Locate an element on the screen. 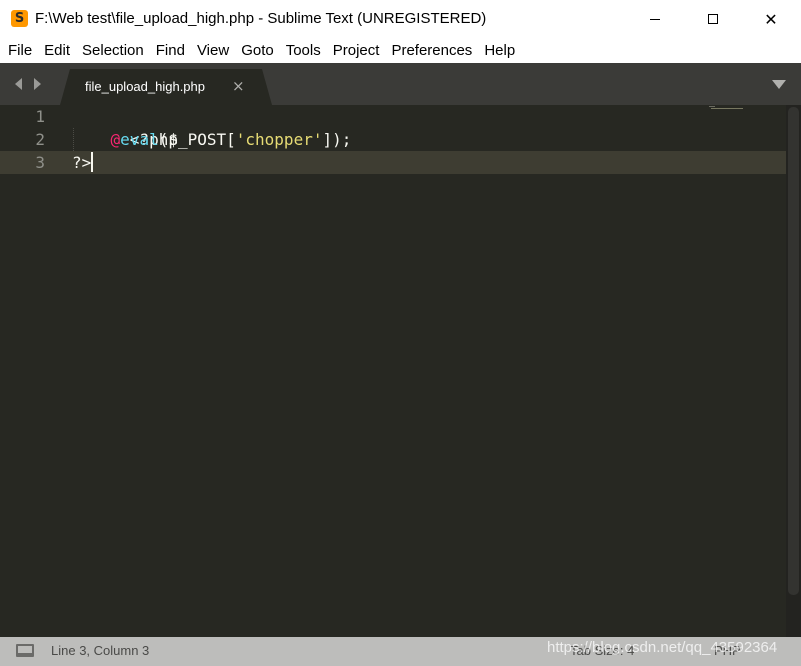 The width and height of the screenshot is (801, 666). tab-list-dropdown-icon is located at coordinates (779, 84).